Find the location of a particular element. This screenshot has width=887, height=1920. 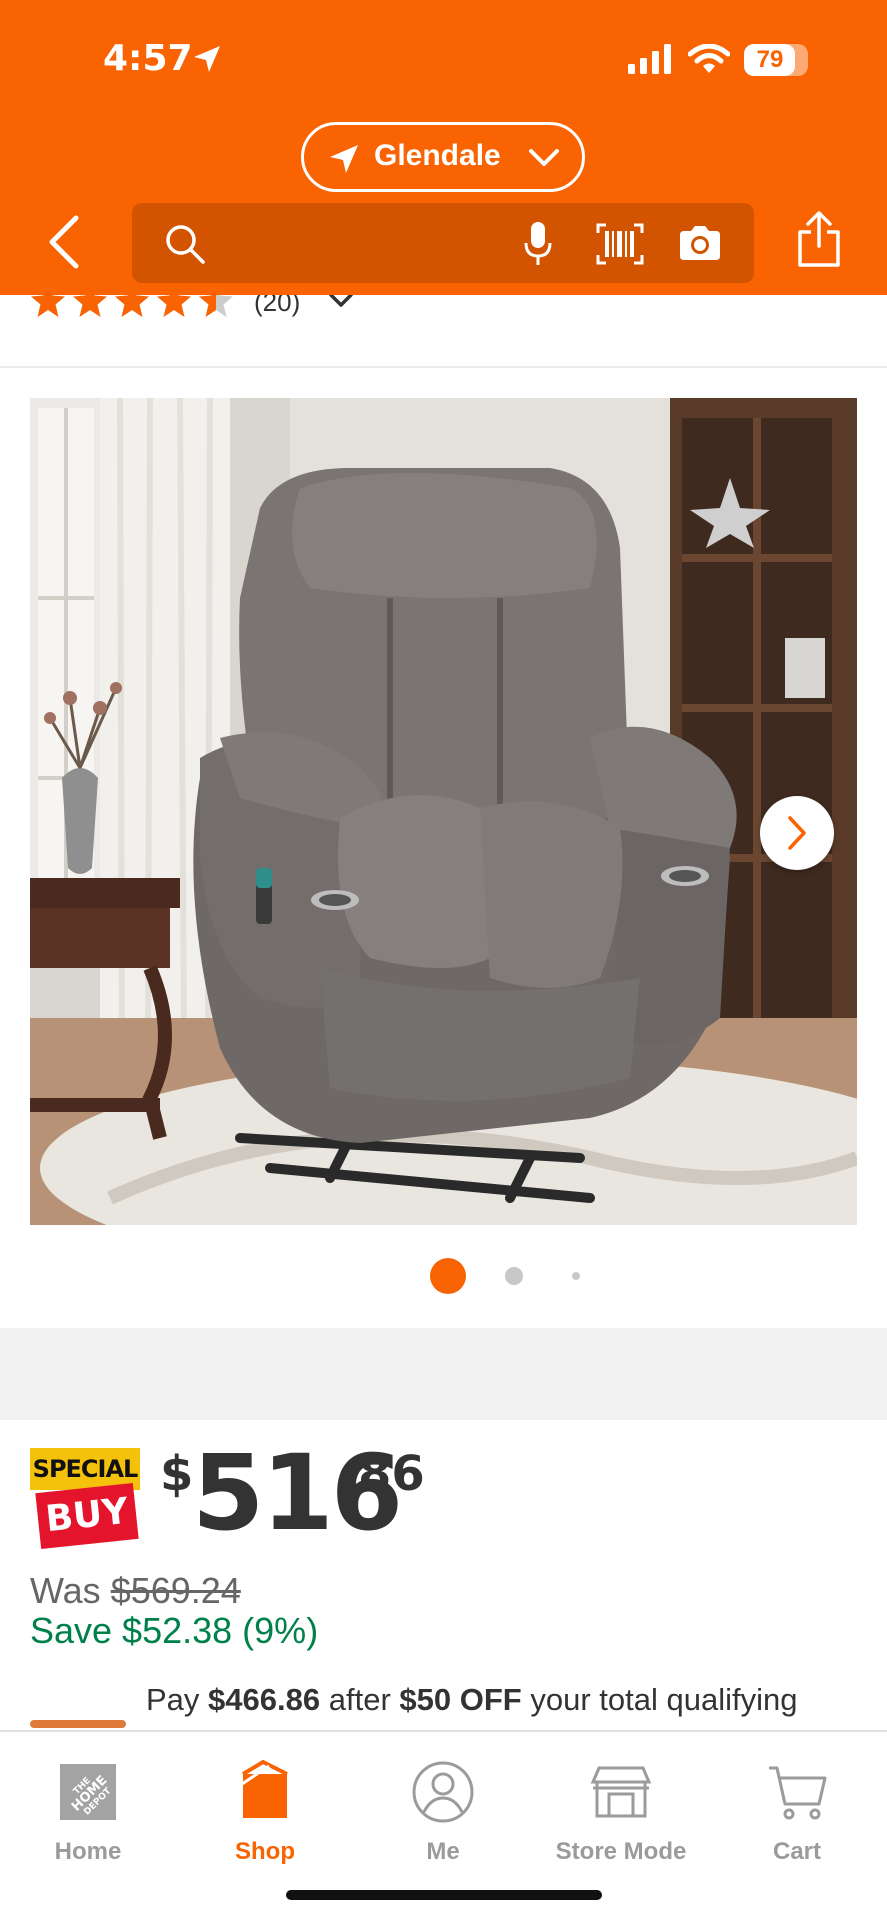

store-location-name: Glendale is located at coordinates (437, 155).